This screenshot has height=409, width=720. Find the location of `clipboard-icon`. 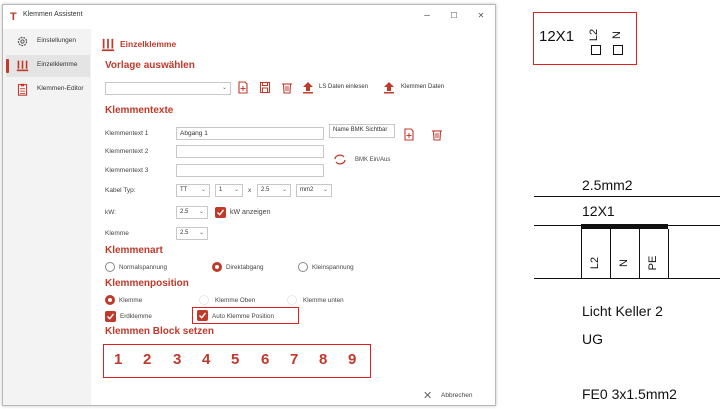

clipboard-icon is located at coordinates (22, 89).